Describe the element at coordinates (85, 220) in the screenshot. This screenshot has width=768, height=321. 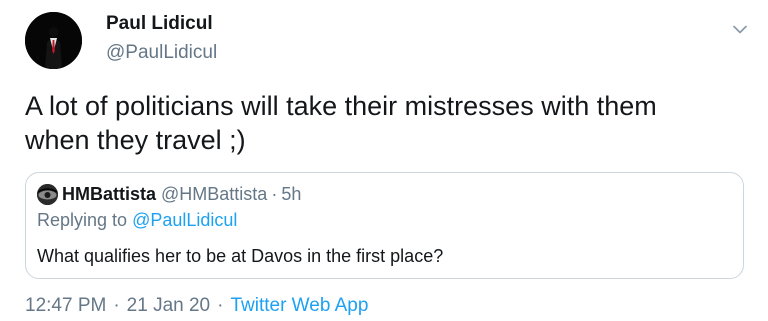
I see `replying-to-prefix: Replying to` at that location.